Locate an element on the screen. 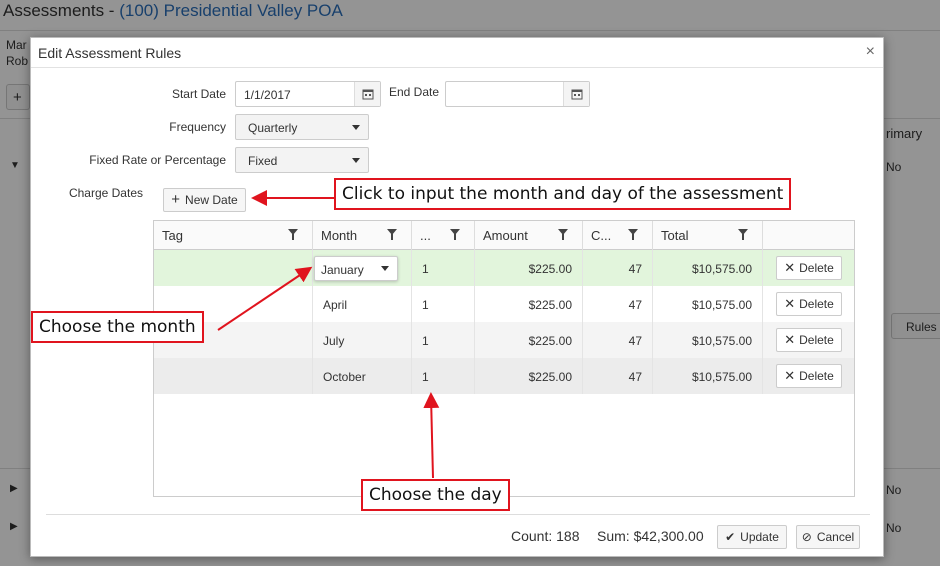 The image size is (940, 566). frequency-value: Quarterly is located at coordinates (273, 128).